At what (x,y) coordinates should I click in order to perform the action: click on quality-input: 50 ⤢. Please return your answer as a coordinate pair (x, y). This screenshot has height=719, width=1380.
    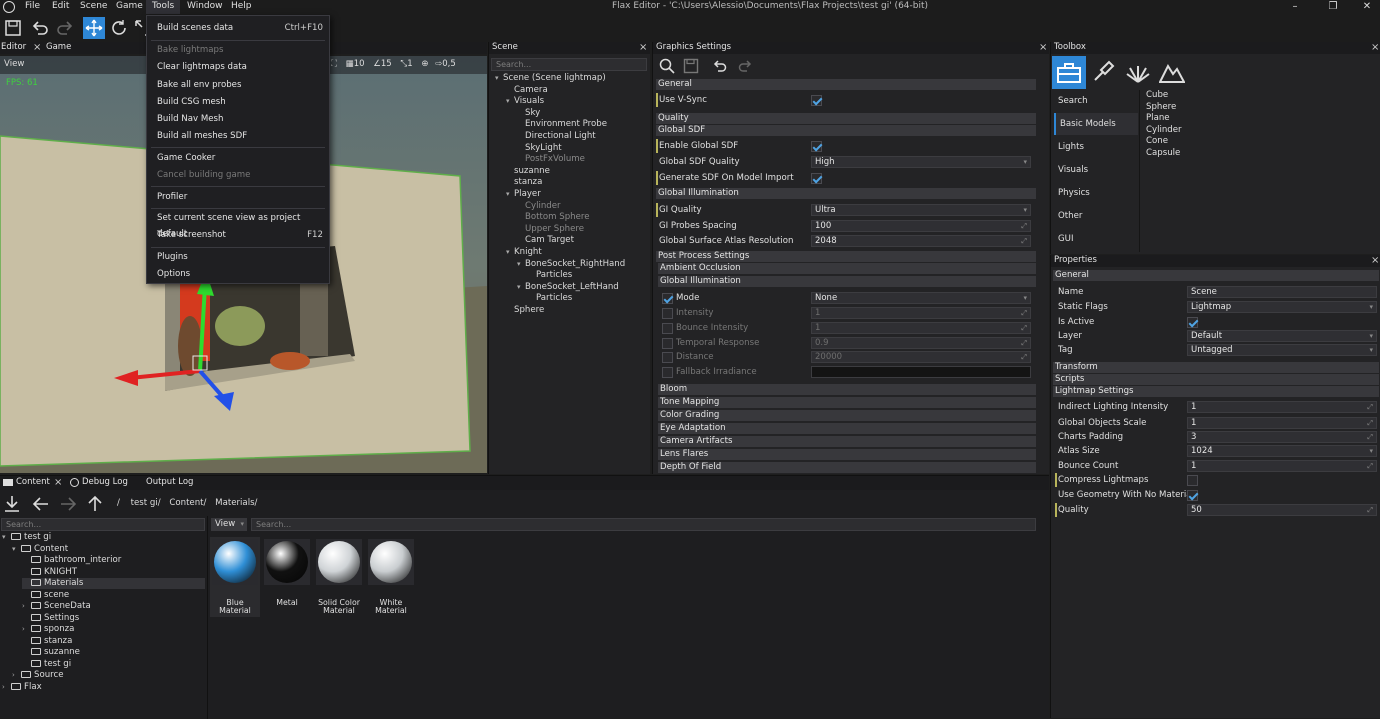
    Looking at the image, I should click on (1282, 510).